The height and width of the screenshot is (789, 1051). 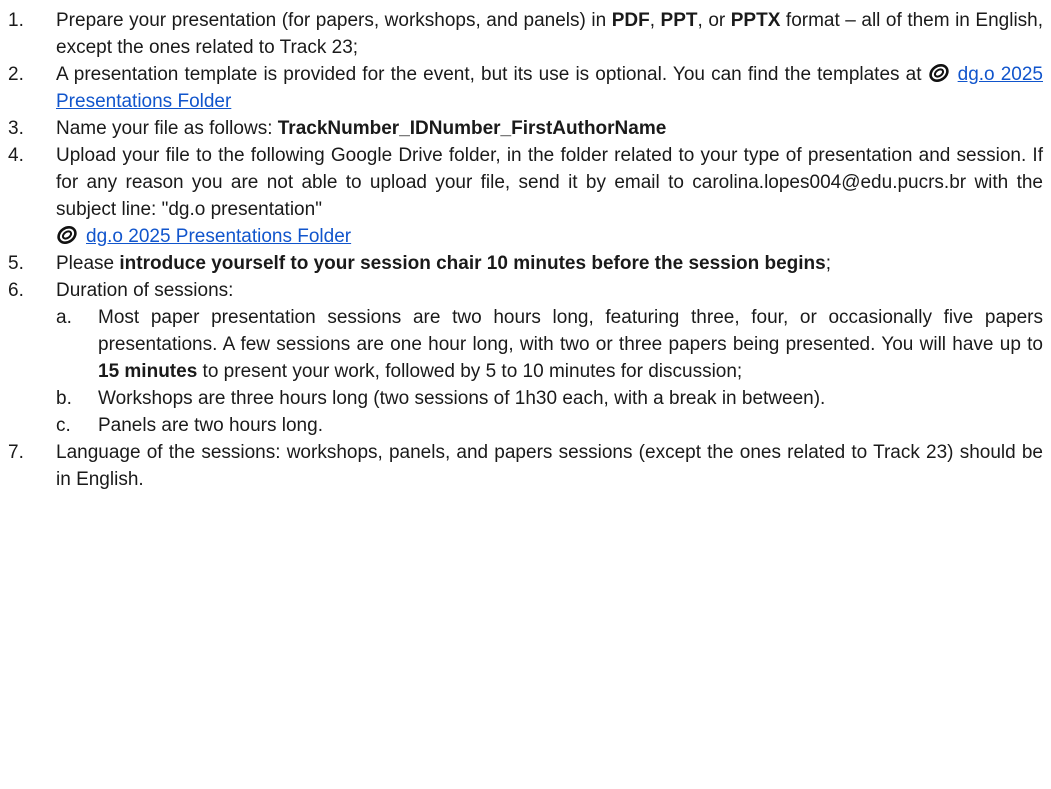 What do you see at coordinates (16, 20) in the screenshot?
I see `list-number: 1.` at bounding box center [16, 20].